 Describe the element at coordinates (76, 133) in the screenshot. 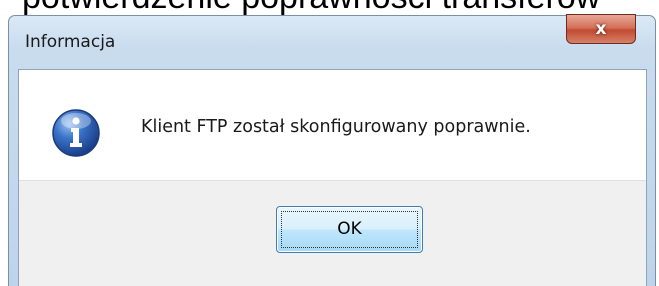

I see `information-icon` at that location.